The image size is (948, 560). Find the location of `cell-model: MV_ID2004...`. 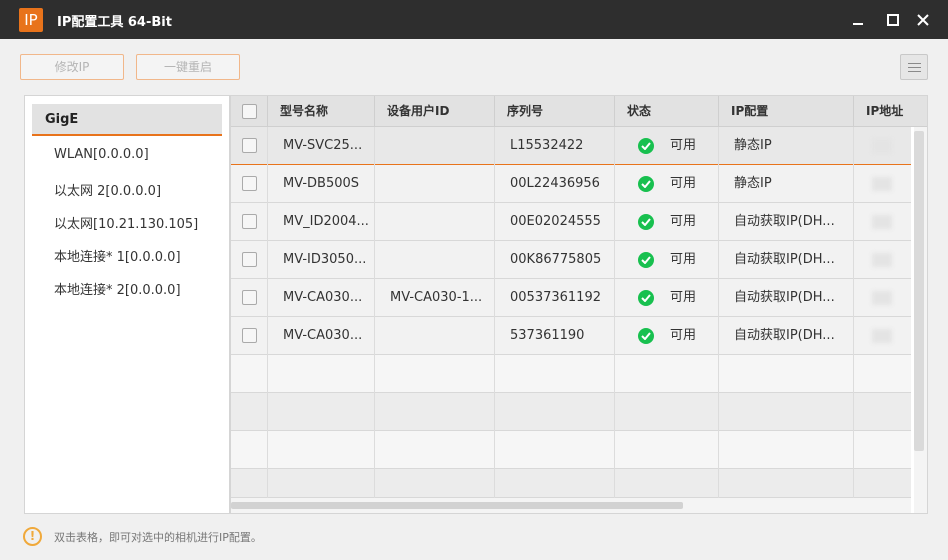

cell-model: MV_ID2004... is located at coordinates (321, 222).